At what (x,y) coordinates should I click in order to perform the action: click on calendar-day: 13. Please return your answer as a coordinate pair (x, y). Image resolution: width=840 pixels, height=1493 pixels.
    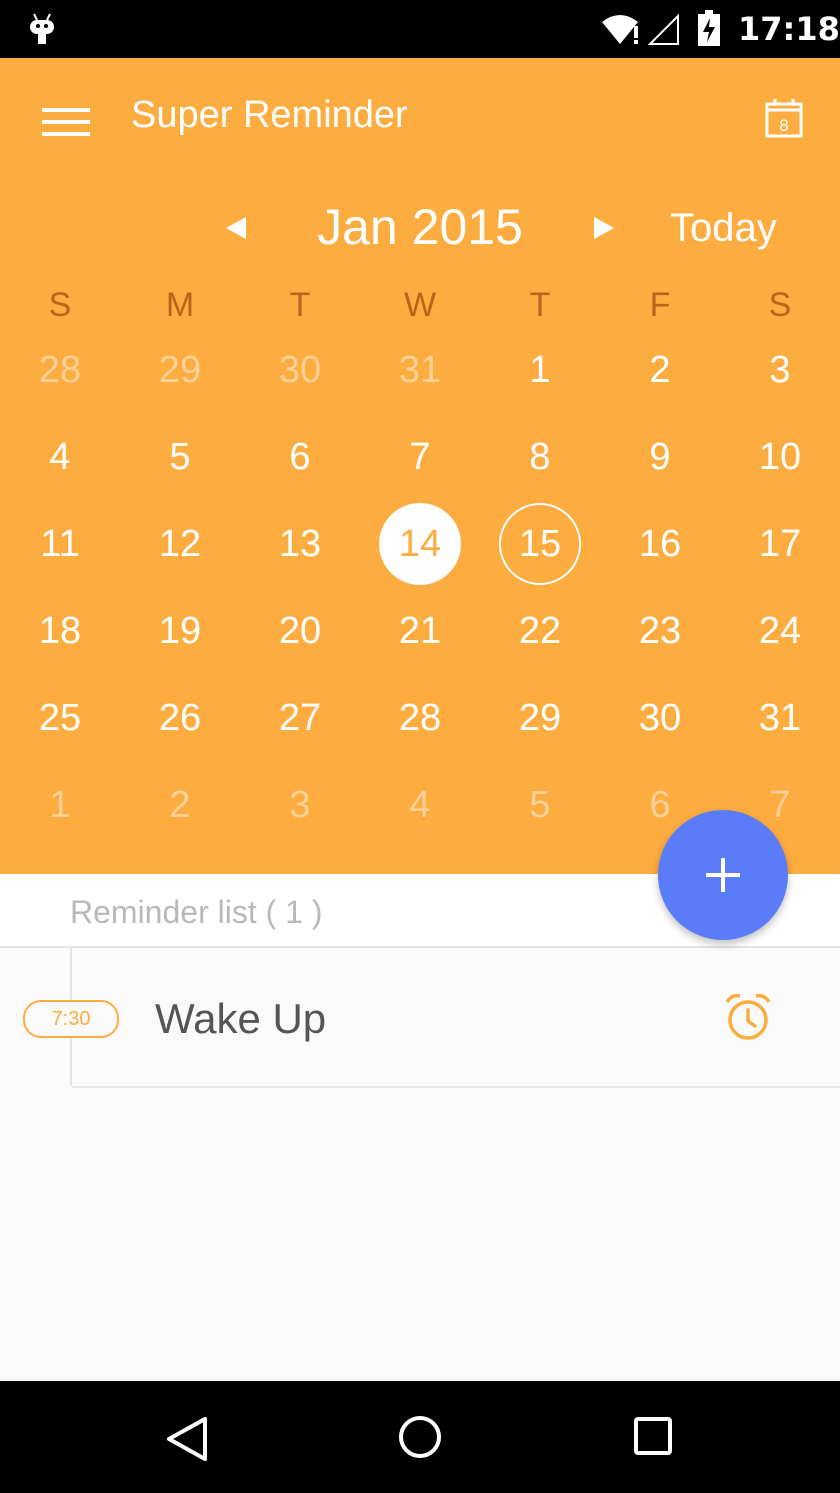
    Looking at the image, I should click on (300, 544).